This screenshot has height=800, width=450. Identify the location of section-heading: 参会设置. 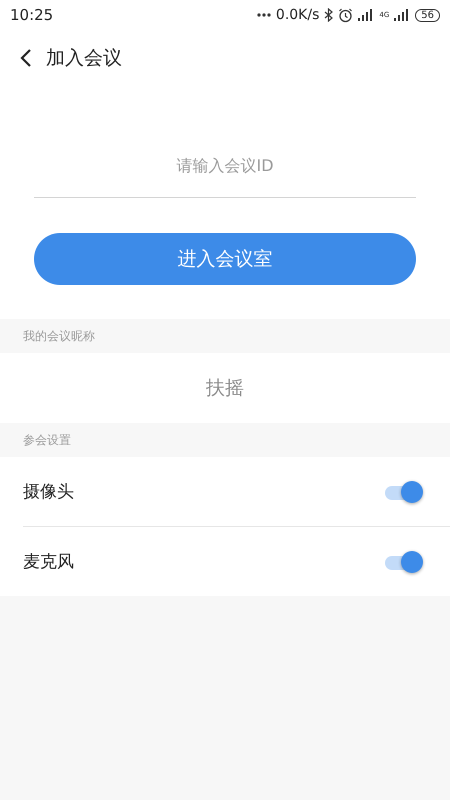
(47, 440).